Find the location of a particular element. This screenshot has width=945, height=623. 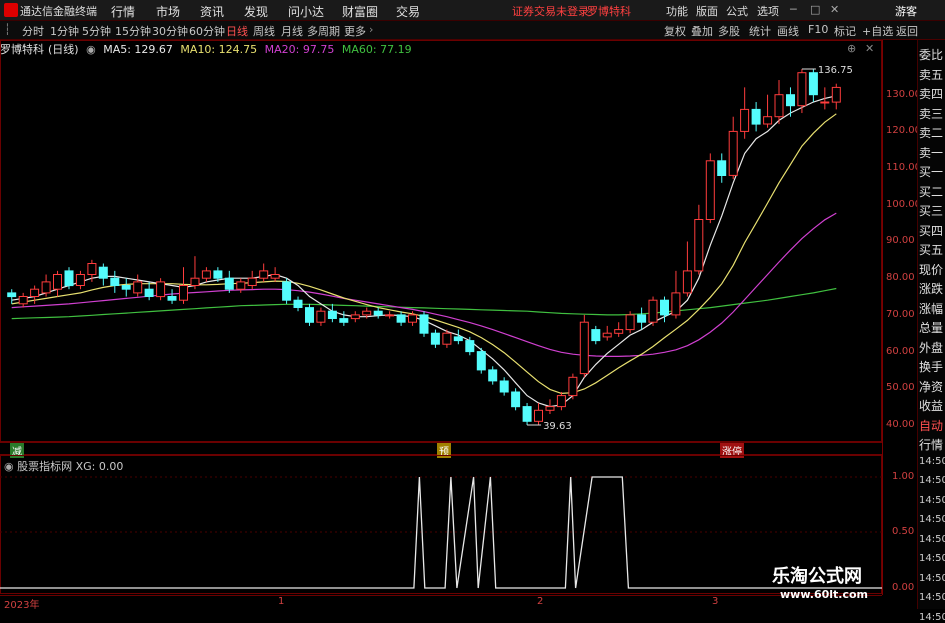

menu-function: 功能 is located at coordinates (677, 11).